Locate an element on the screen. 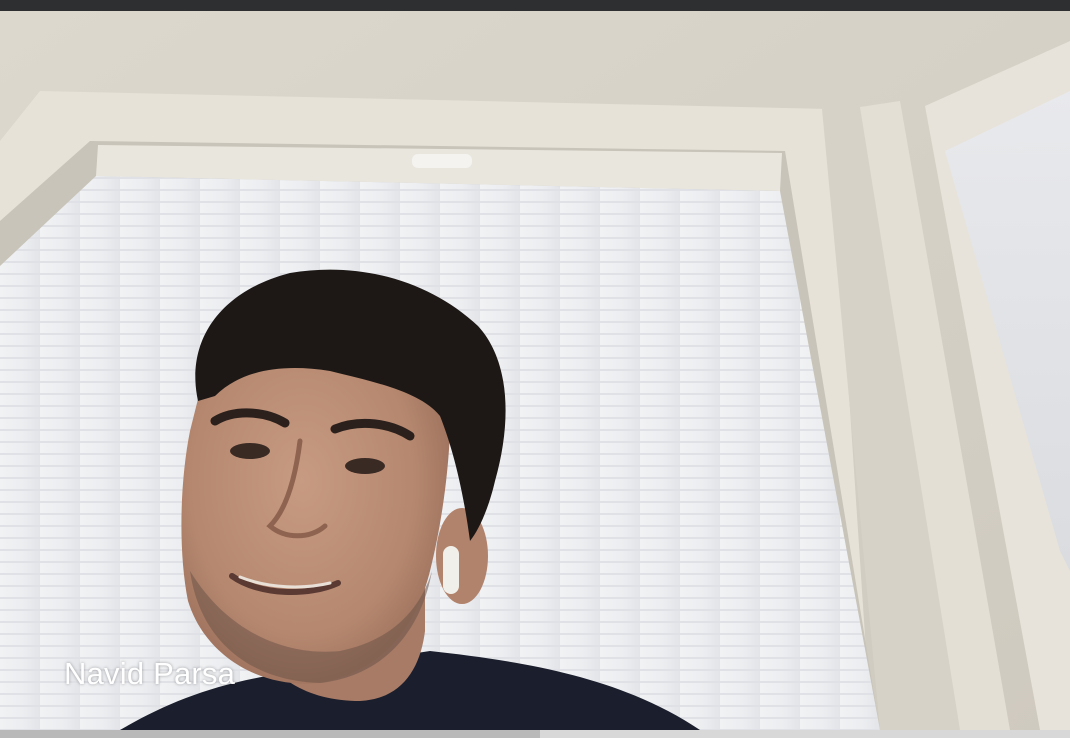 The width and height of the screenshot is (1070, 738). top-bar is located at coordinates (535, 5).